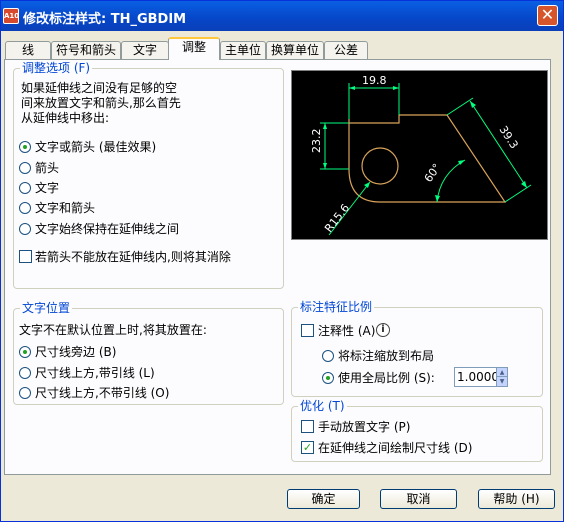 This screenshot has height=522, width=564. Describe the element at coordinates (307, 426) in the screenshot. I see `manual-text-checkbox` at that location.